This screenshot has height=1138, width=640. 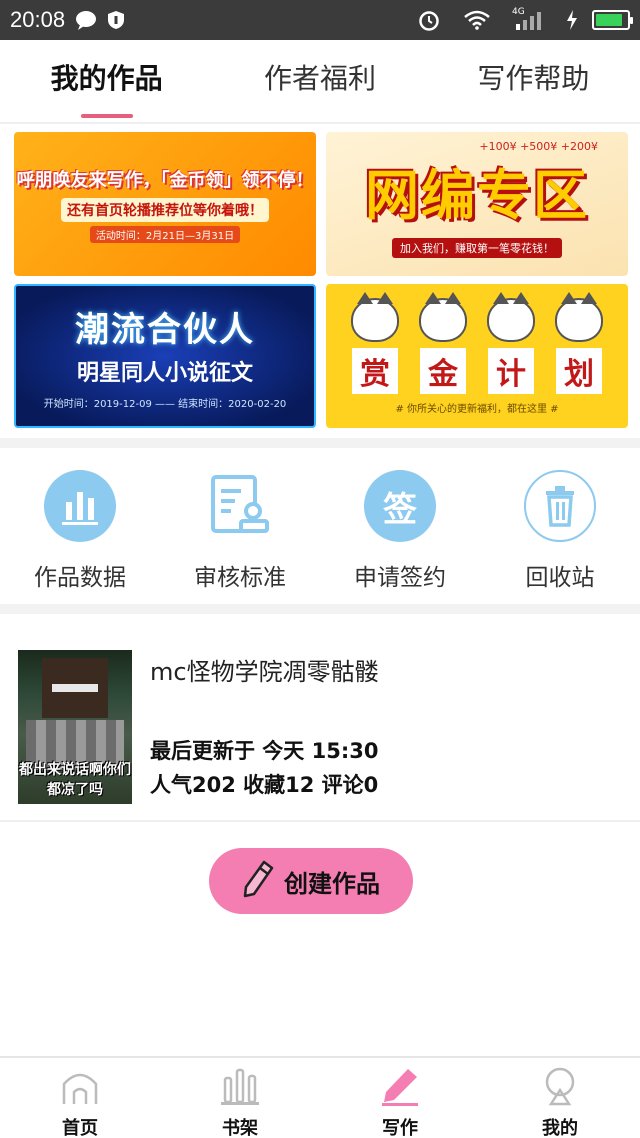 What do you see at coordinates (264, 785) in the screenshot?
I see `work-stats: 人气202 收藏12 评论0` at bounding box center [264, 785].